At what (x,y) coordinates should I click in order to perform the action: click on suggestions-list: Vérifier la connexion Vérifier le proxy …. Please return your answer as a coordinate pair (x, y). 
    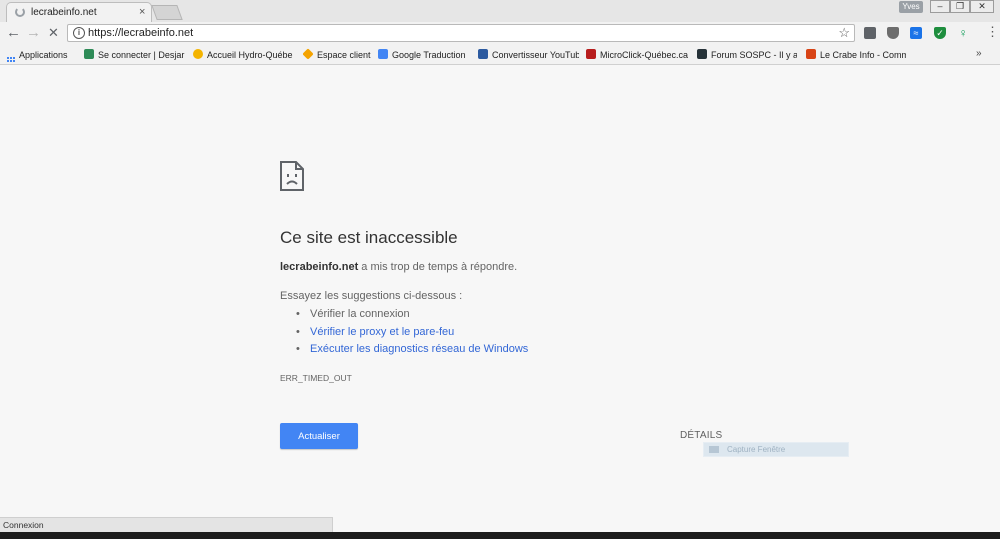
    Looking at the image, I should click on (412, 332).